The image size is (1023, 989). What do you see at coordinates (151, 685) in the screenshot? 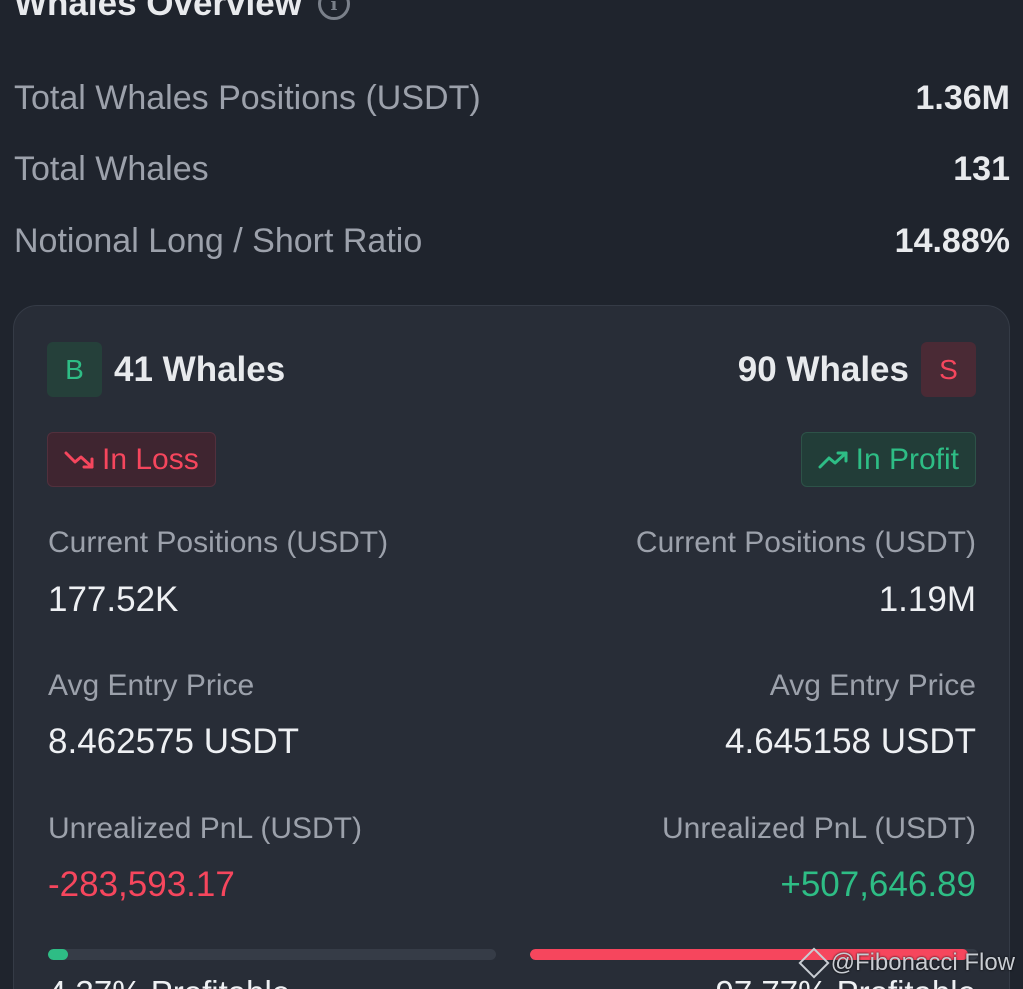
I see `long-entry-label: Avg Entry Price` at bounding box center [151, 685].